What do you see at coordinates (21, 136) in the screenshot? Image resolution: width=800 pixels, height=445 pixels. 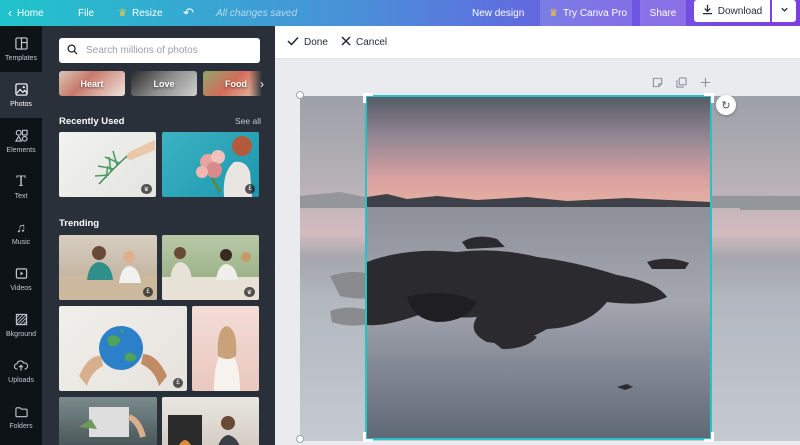 I see `elements-icon` at bounding box center [21, 136].